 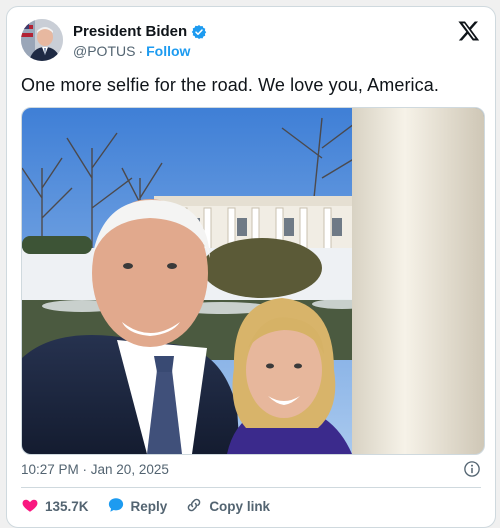 I want to click on follow-button: Follow, so click(x=168, y=51).